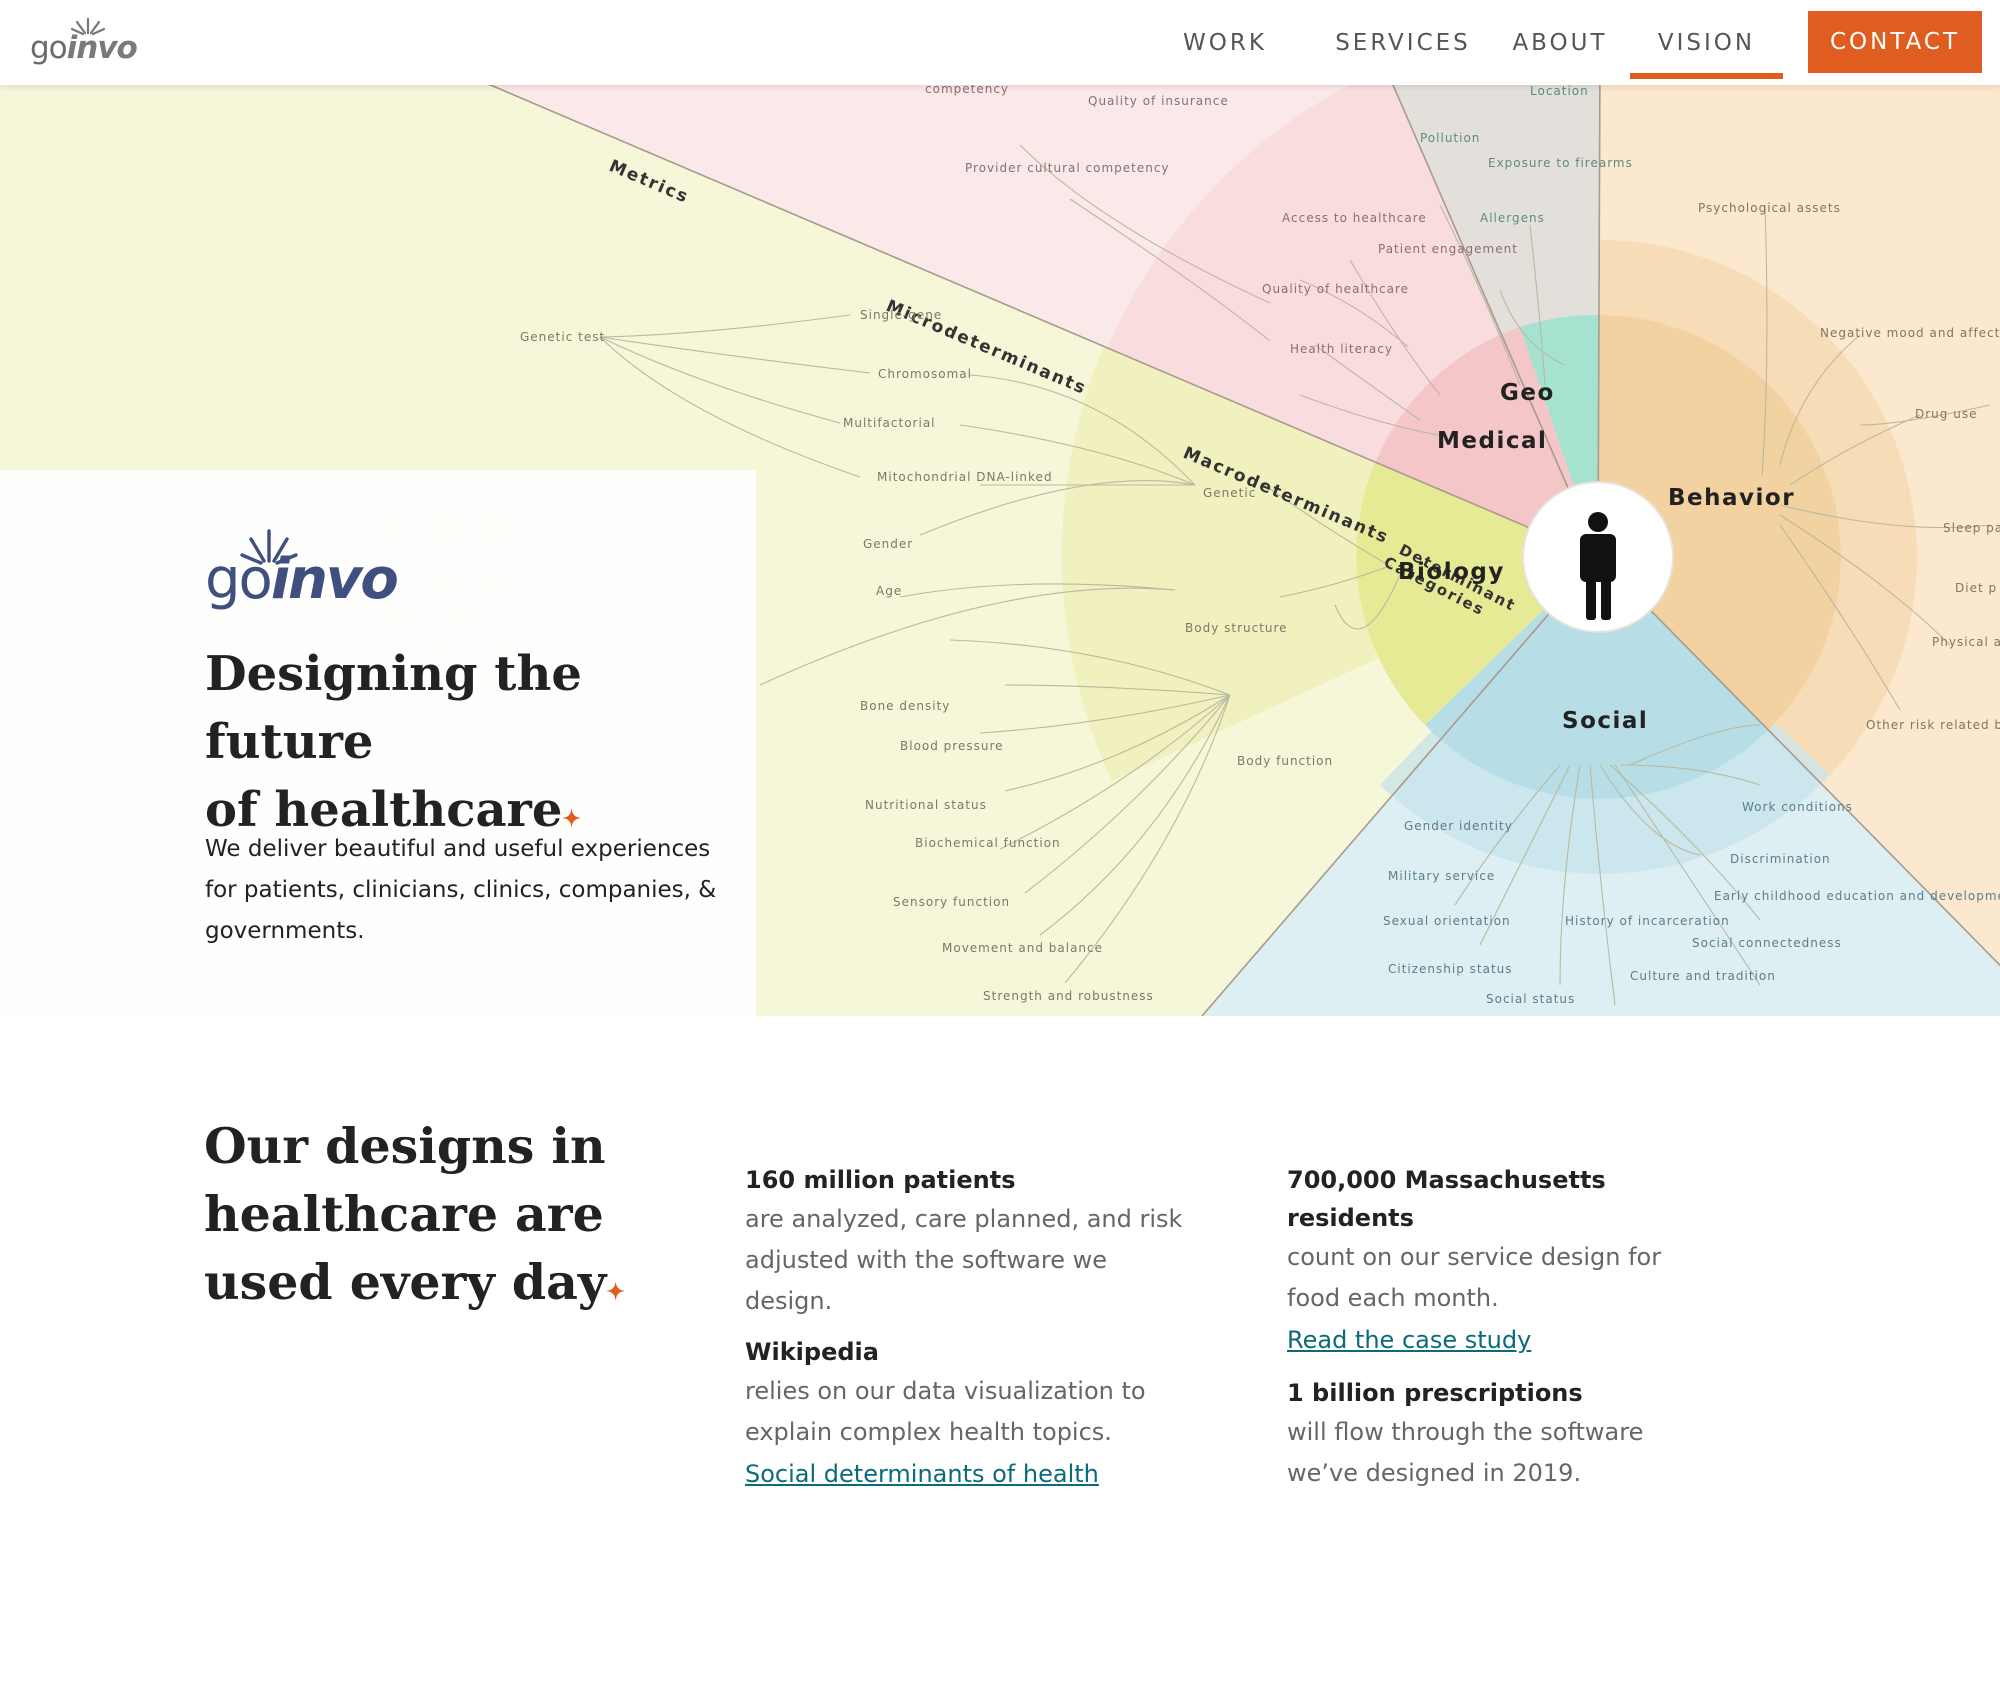 This screenshot has width=2000, height=1696. I want to click on label-other-risk: Other risk related behaviors, so click(1933, 725).